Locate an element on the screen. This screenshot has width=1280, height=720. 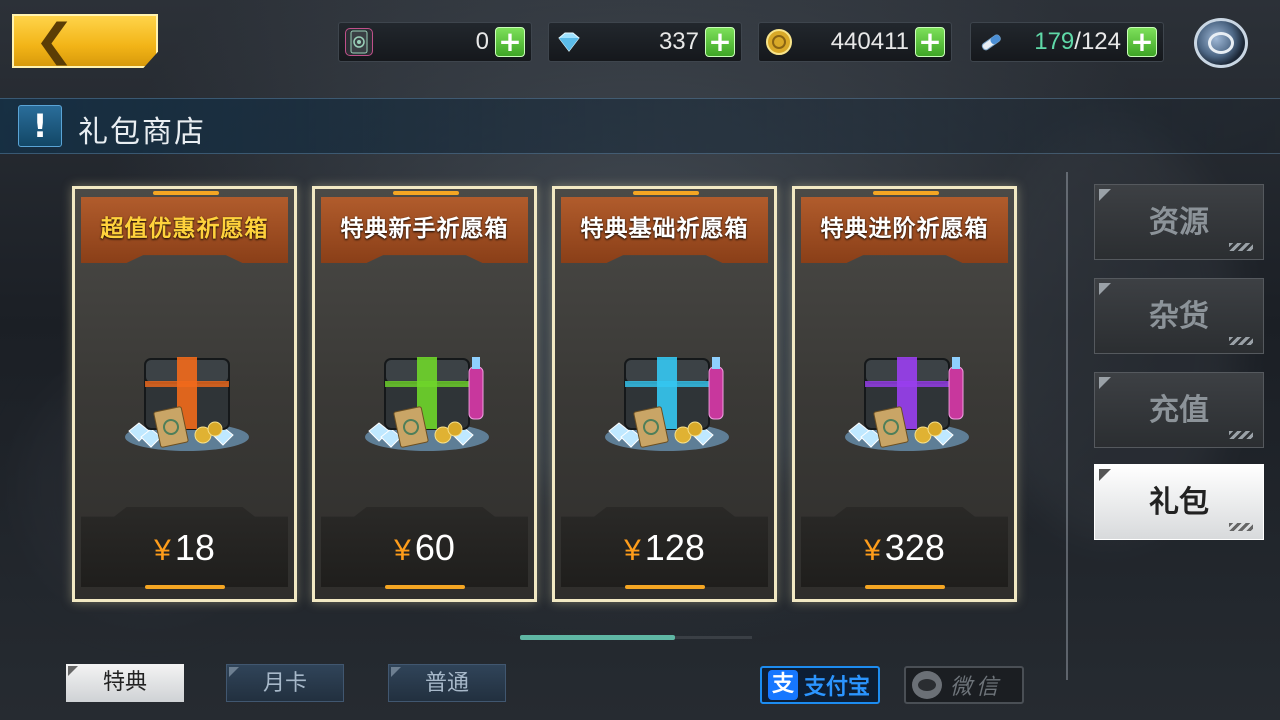
alipay-icon: 支 is located at coordinates (783, 685).